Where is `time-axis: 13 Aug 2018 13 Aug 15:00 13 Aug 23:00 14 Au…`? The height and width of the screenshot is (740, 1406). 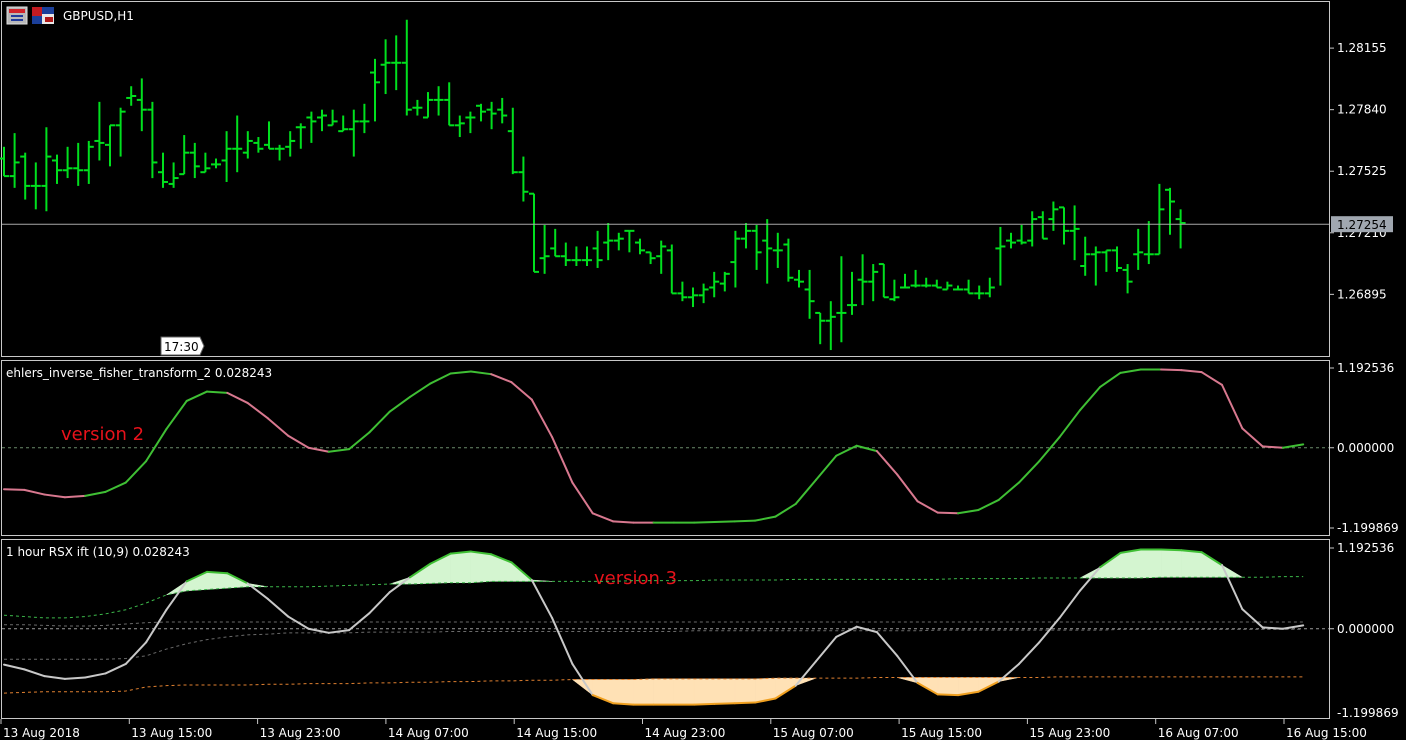
time-axis: 13 Aug 2018 13 Aug 15:00 13 Aug 23:00 14 Au… is located at coordinates (683, 729).